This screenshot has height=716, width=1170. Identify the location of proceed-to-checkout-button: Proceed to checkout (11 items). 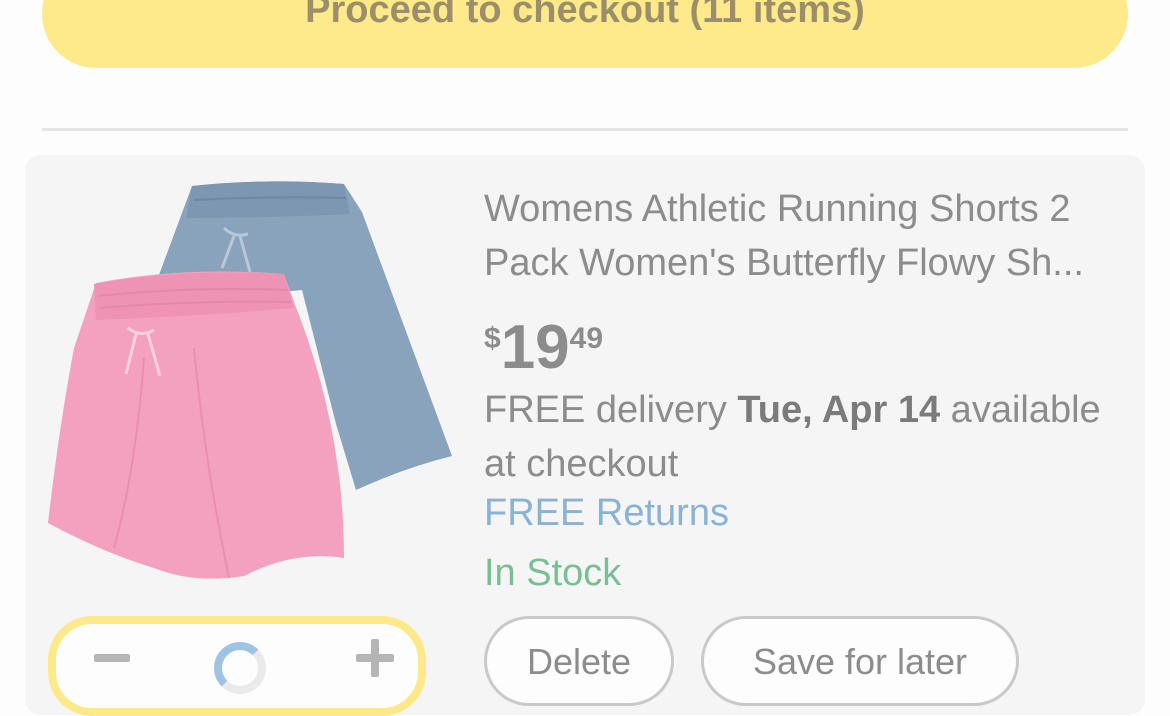
(585, 34).